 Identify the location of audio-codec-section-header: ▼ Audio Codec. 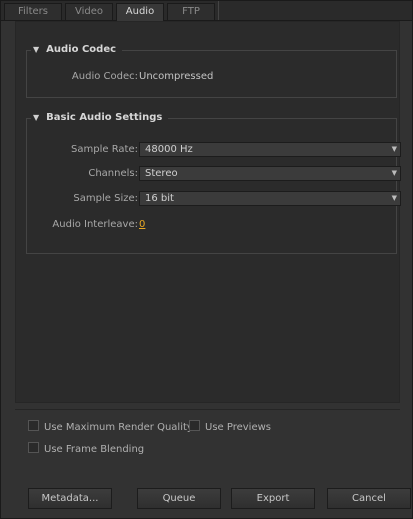
(77, 50).